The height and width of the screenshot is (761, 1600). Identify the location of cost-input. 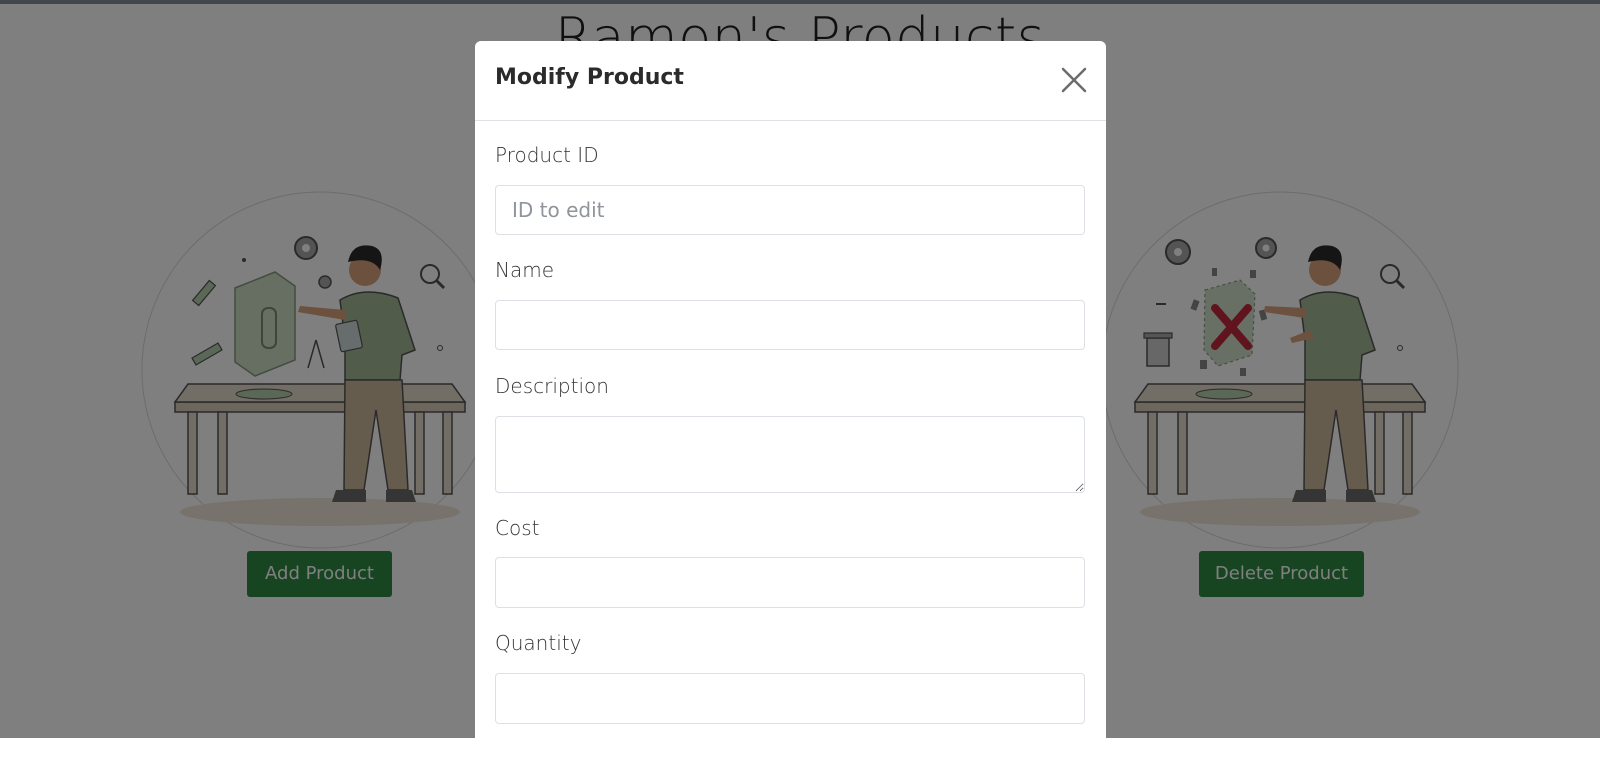
(790, 582).